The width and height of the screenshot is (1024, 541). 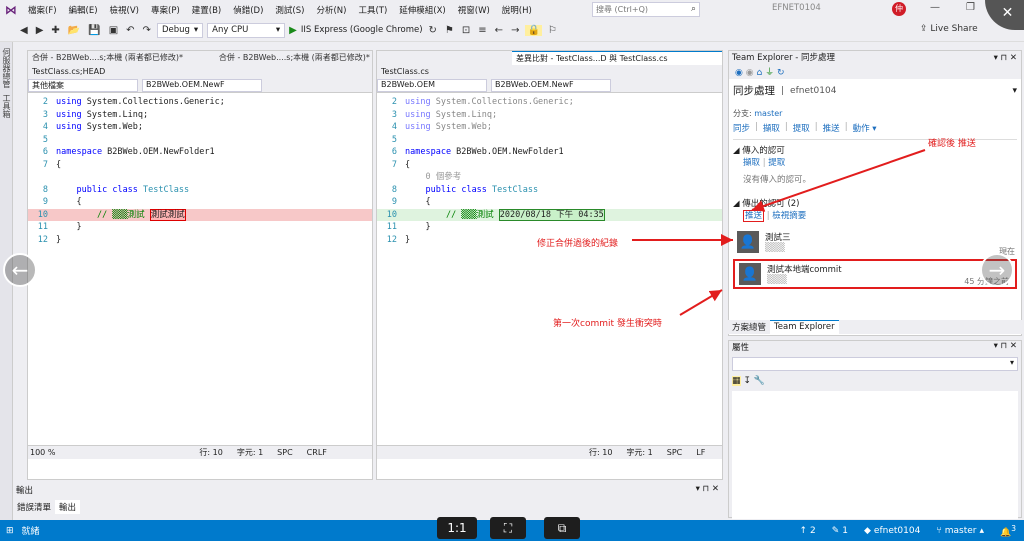 I want to click on run-icon: ▶, so click(x=293, y=30).